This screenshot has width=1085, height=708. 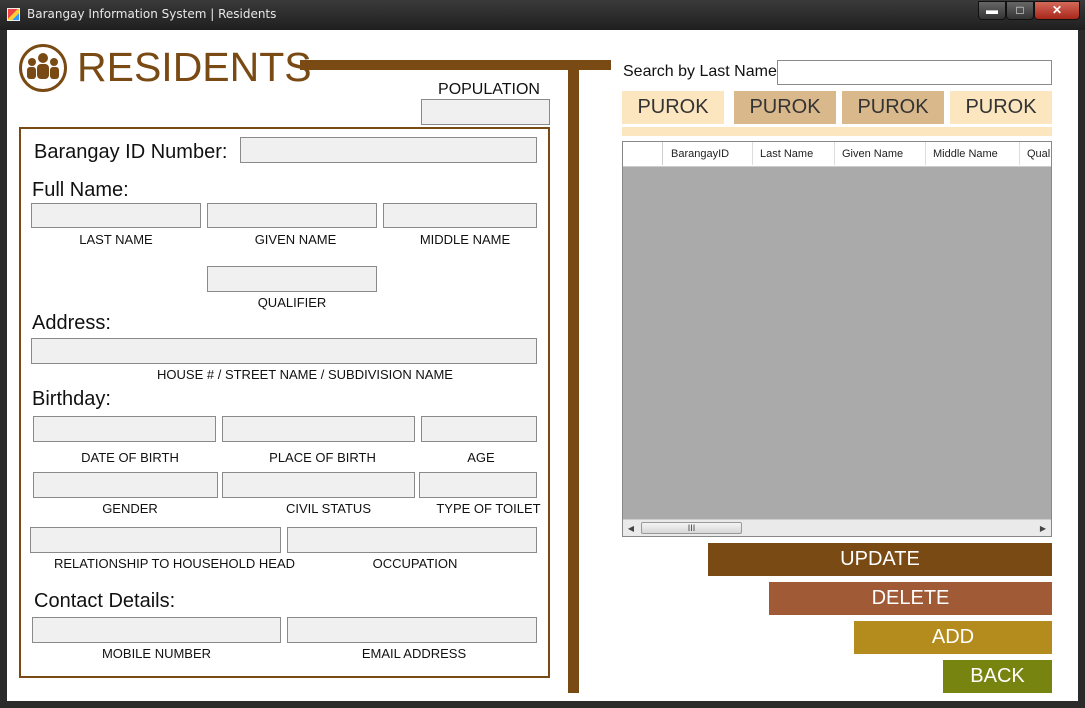 What do you see at coordinates (305, 374) in the screenshot?
I see `address-caption: HOUSE # / STREET NAME / SUBDIVISION NAME` at bounding box center [305, 374].